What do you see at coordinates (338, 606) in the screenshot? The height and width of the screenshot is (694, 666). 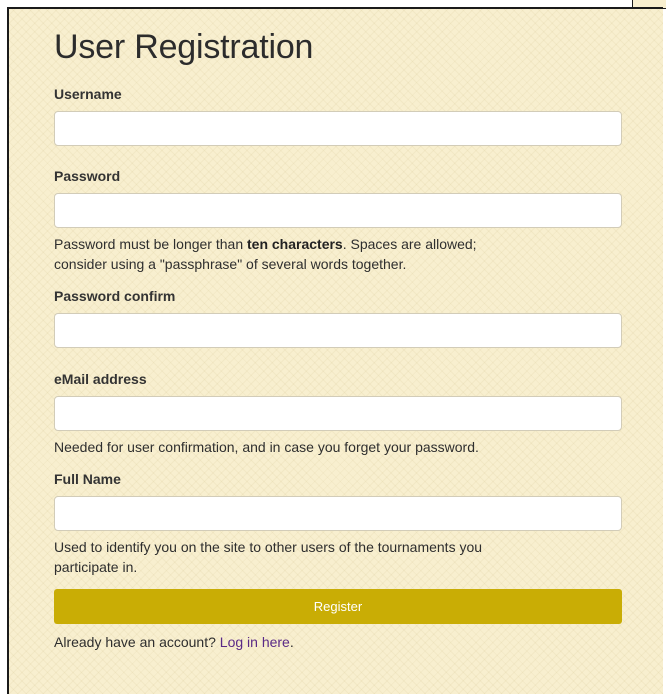 I see `register-button: Register` at bounding box center [338, 606].